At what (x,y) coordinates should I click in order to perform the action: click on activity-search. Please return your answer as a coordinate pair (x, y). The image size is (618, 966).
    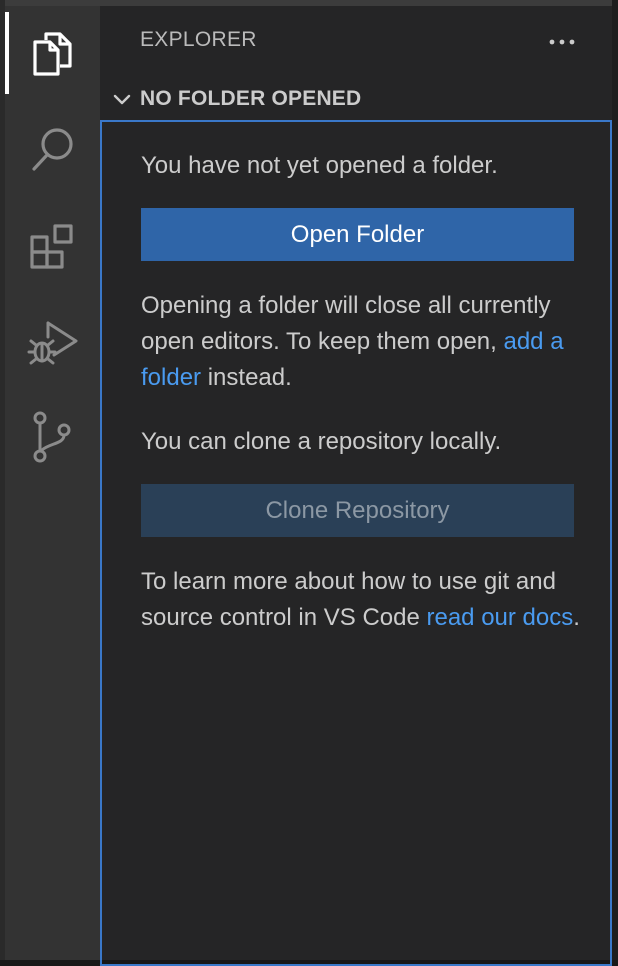
    Looking at the image, I should click on (52, 150).